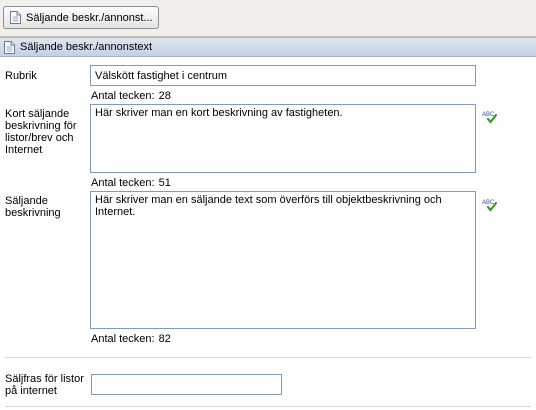 This screenshot has width=536, height=410. What do you see at coordinates (164, 339) in the screenshot?
I see `char-count-value: 82` at bounding box center [164, 339].